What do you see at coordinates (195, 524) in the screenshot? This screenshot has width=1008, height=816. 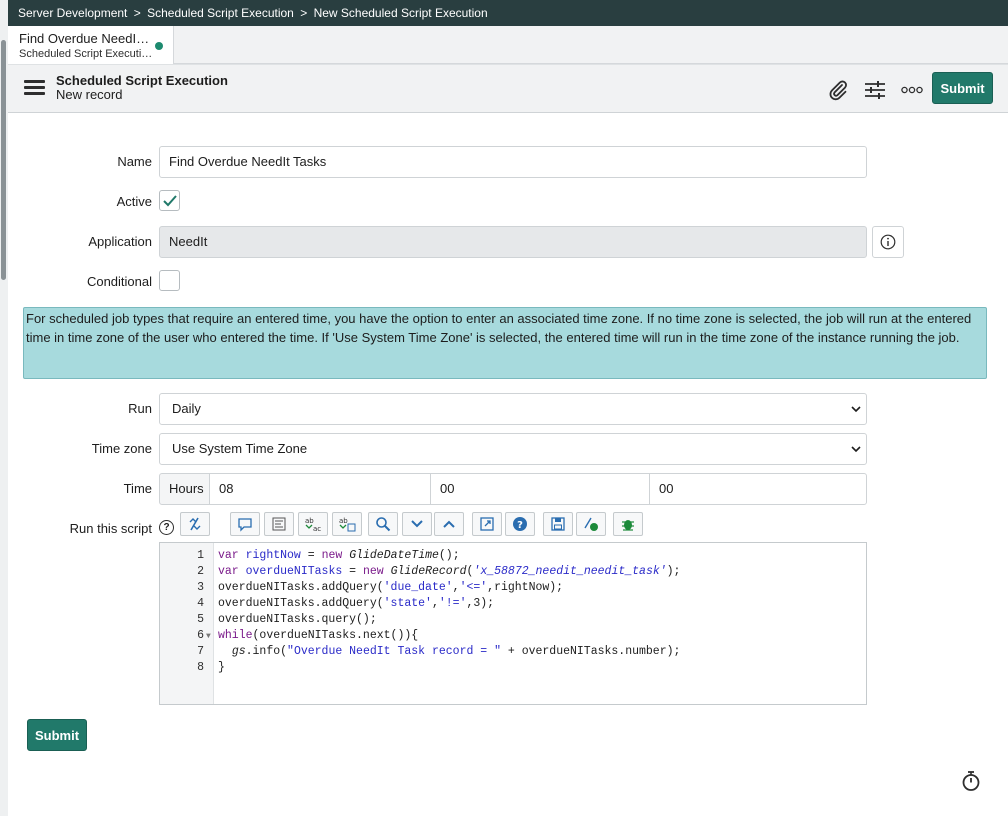 I see `toggle-syntax-icon` at bounding box center [195, 524].